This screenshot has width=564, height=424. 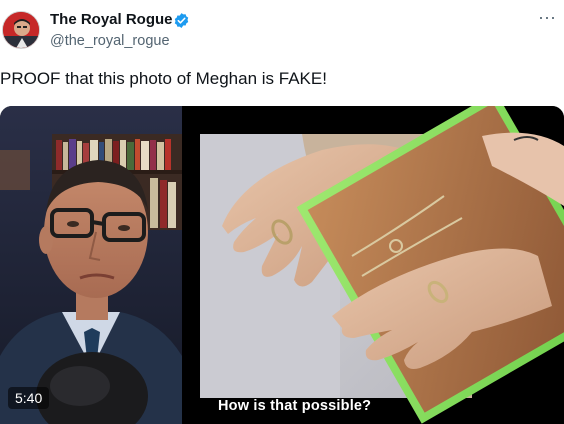 What do you see at coordinates (110, 41) in the screenshot?
I see `user-handle: @the_royal_rogue` at bounding box center [110, 41].